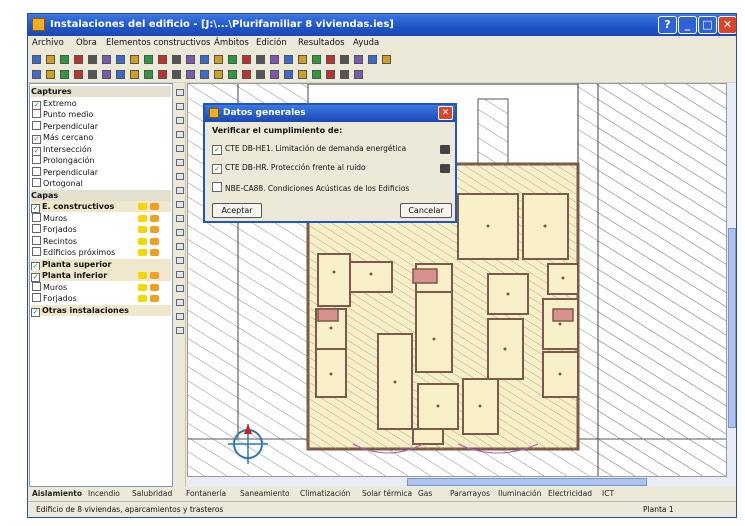  I want to click on panel-checkbox: ✓, so click(35, 312).